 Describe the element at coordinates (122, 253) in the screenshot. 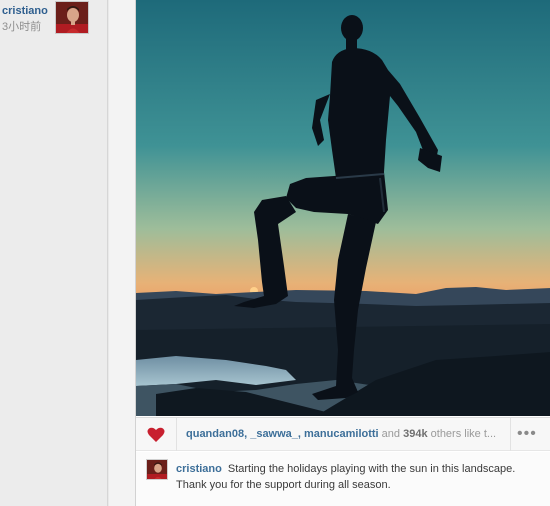

I see `gutter` at that location.